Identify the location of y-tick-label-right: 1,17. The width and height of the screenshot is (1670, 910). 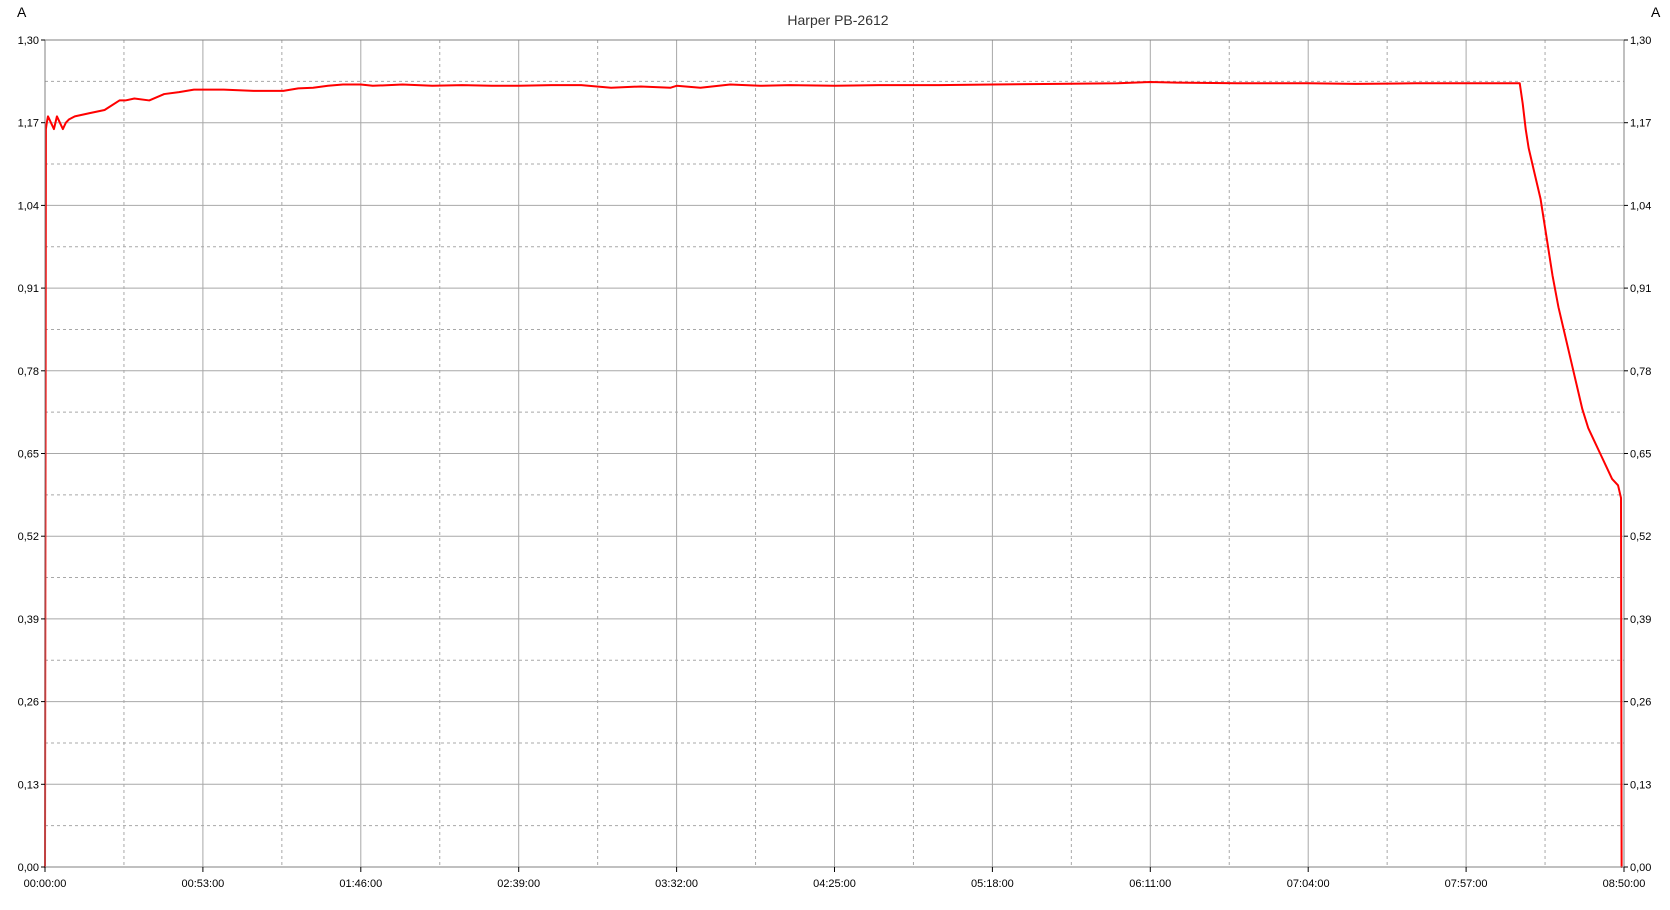
(1640, 124).